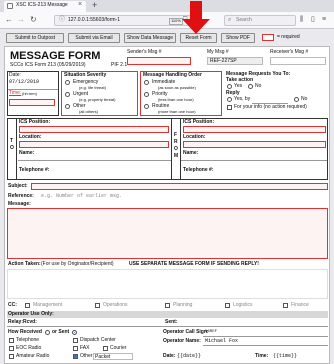  What do you see at coordinates (176, 21) in the screenshot?
I see `zoom-level: 110%` at bounding box center [176, 21].